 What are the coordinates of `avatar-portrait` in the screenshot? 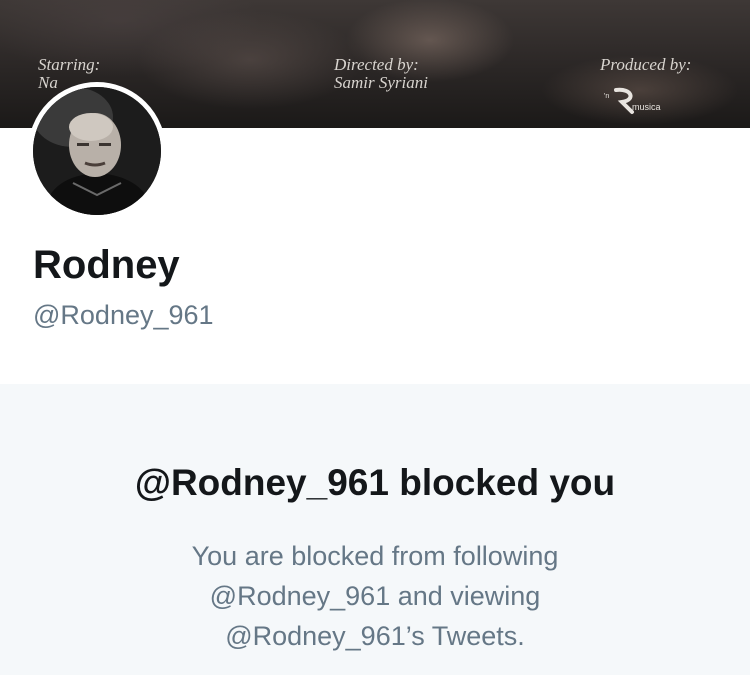 It's located at (97, 151).